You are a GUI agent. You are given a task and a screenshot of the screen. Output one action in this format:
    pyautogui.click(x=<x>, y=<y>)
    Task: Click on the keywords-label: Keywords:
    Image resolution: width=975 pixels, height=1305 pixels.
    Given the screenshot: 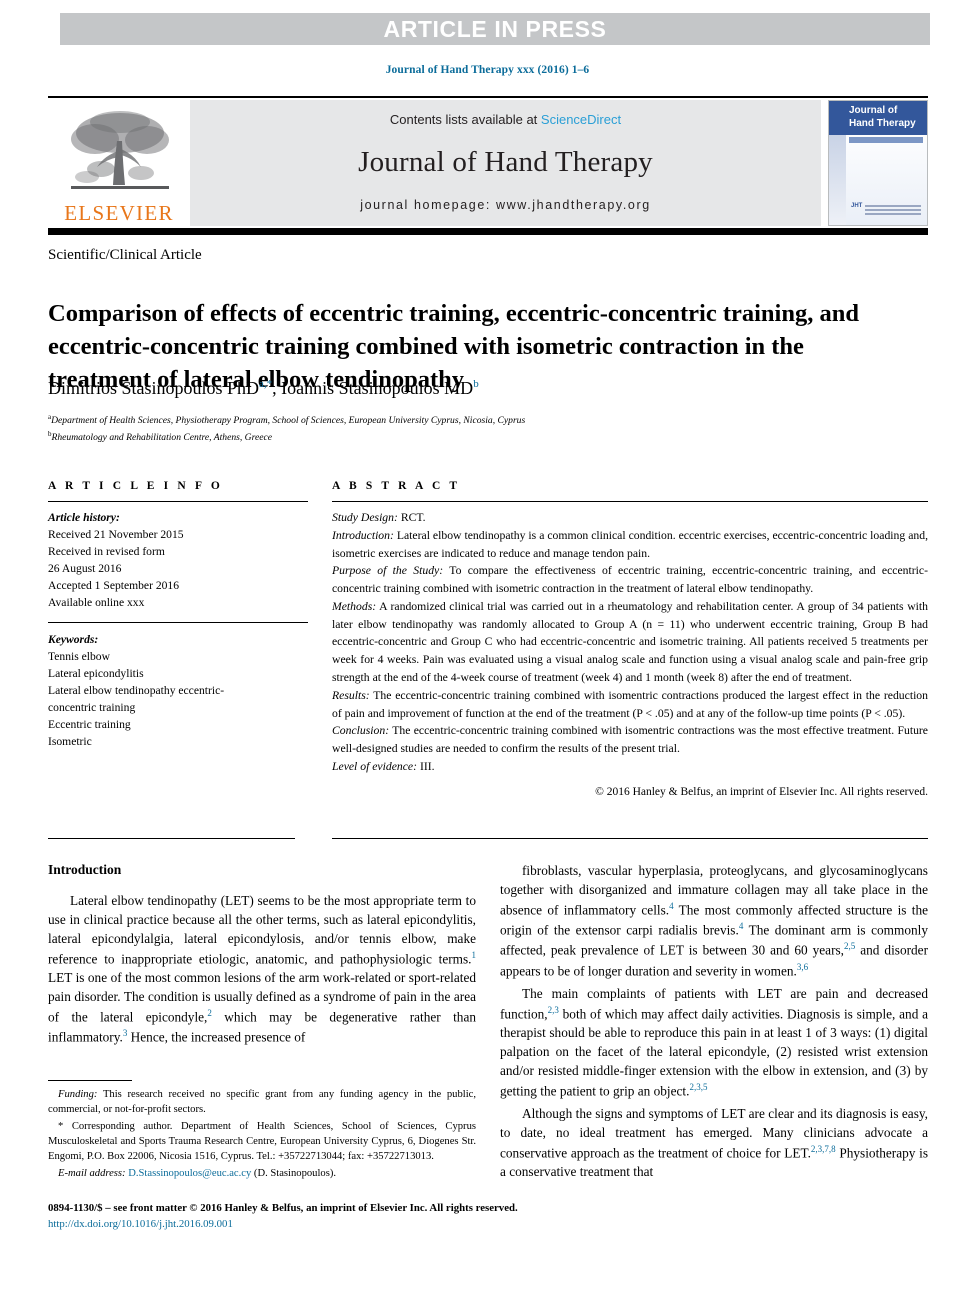 What is the action you would take?
    pyautogui.click(x=73, y=640)
    